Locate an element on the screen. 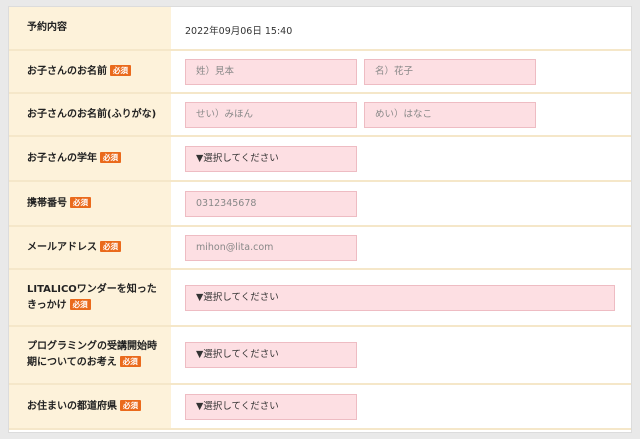 The height and width of the screenshot is (439, 640). trigger-select: ▼選択してください is located at coordinates (400, 297).